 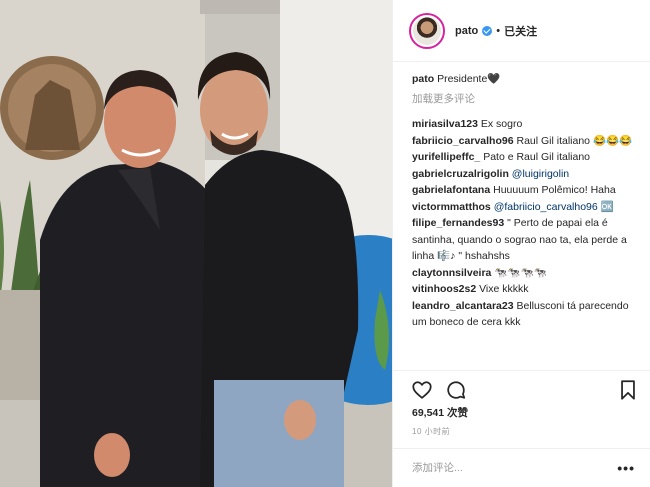 What do you see at coordinates (446, 157) in the screenshot?
I see `comment-username: yurifellipeffc_` at bounding box center [446, 157].